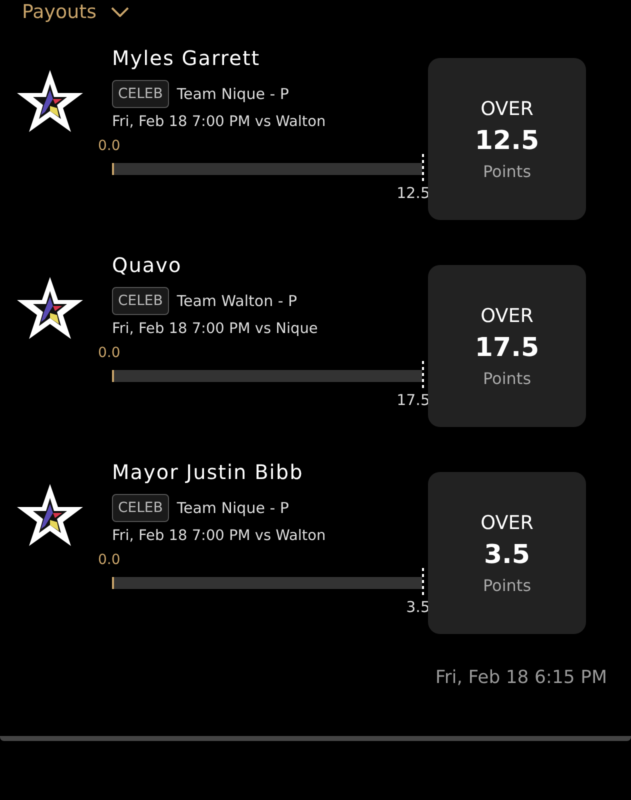 The width and height of the screenshot is (631, 800). What do you see at coordinates (215, 329) in the screenshot?
I see `game-time: Fri, Feb 18 7:00 PM vs Nique` at bounding box center [215, 329].